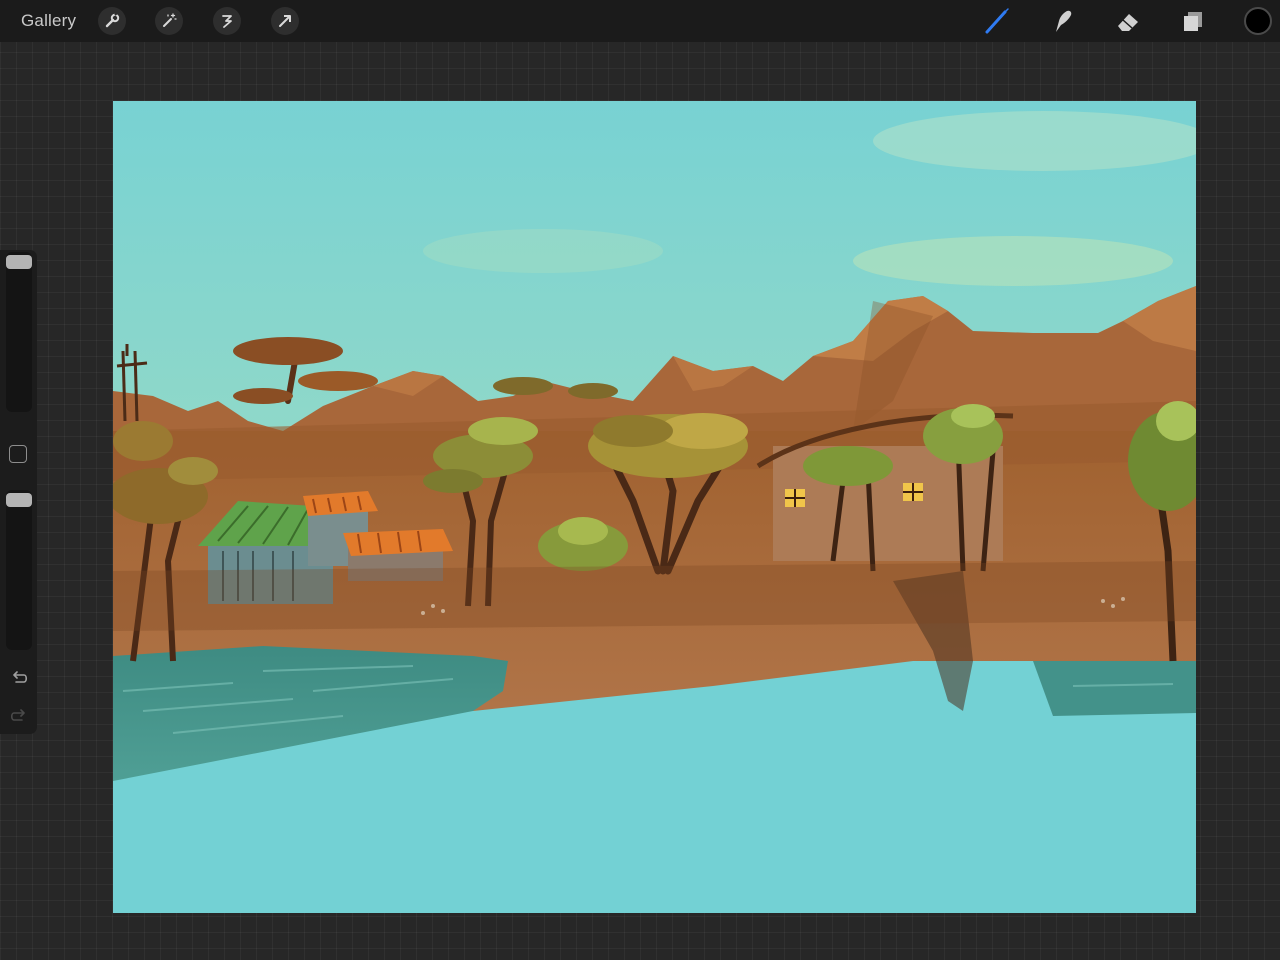  I want to click on gallery-button: Gallery, so click(48, 21).